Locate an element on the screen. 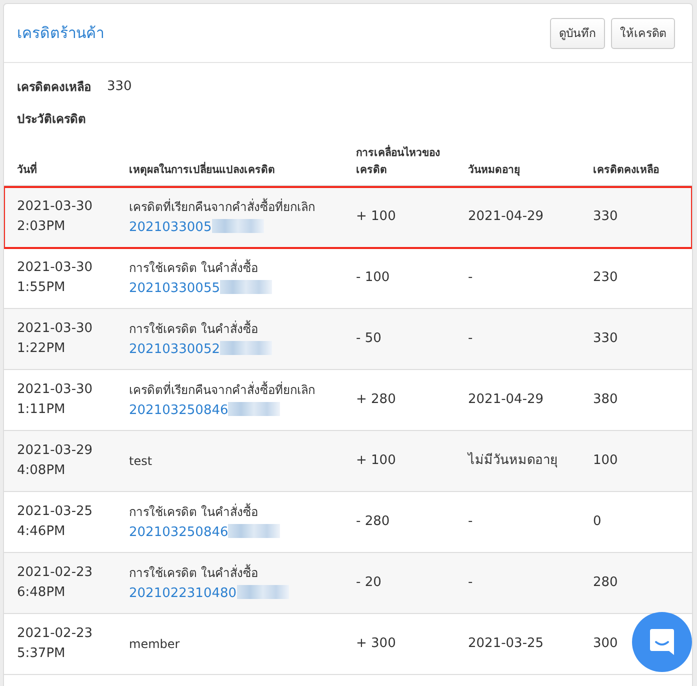 Image resolution: width=697 pixels, height=686 pixels. order-link: 2021033005 is located at coordinates (196, 227).